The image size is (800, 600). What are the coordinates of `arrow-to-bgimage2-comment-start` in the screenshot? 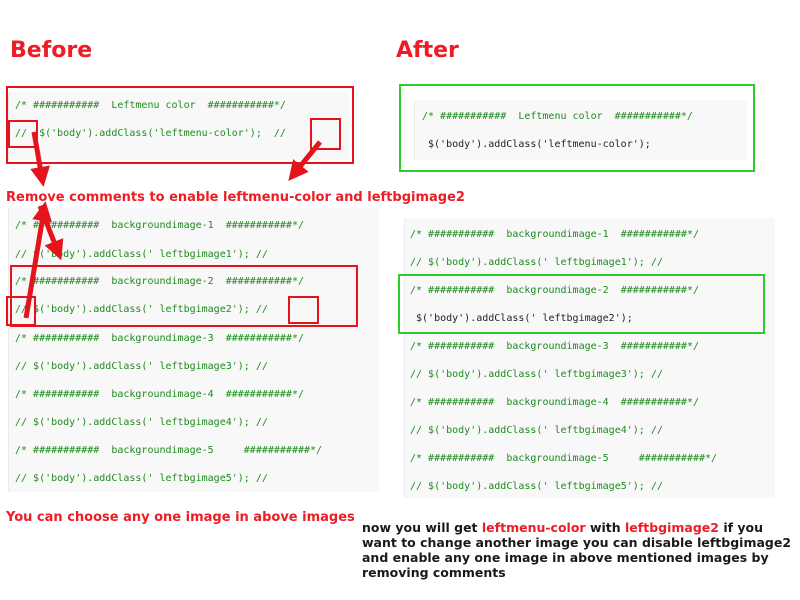 It's located at (38, 260).